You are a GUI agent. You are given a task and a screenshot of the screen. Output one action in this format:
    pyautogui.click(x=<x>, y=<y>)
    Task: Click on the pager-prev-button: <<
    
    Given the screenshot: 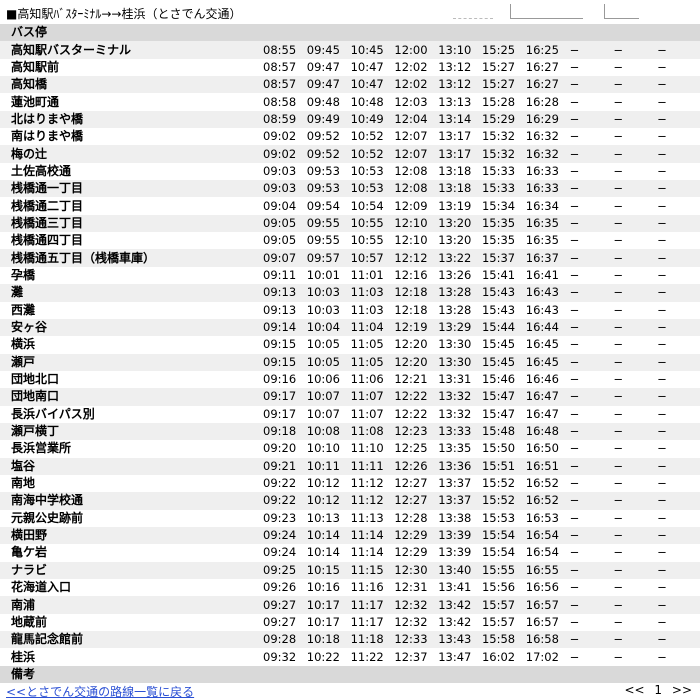 What is the action you would take?
    pyautogui.click(x=634, y=690)
    